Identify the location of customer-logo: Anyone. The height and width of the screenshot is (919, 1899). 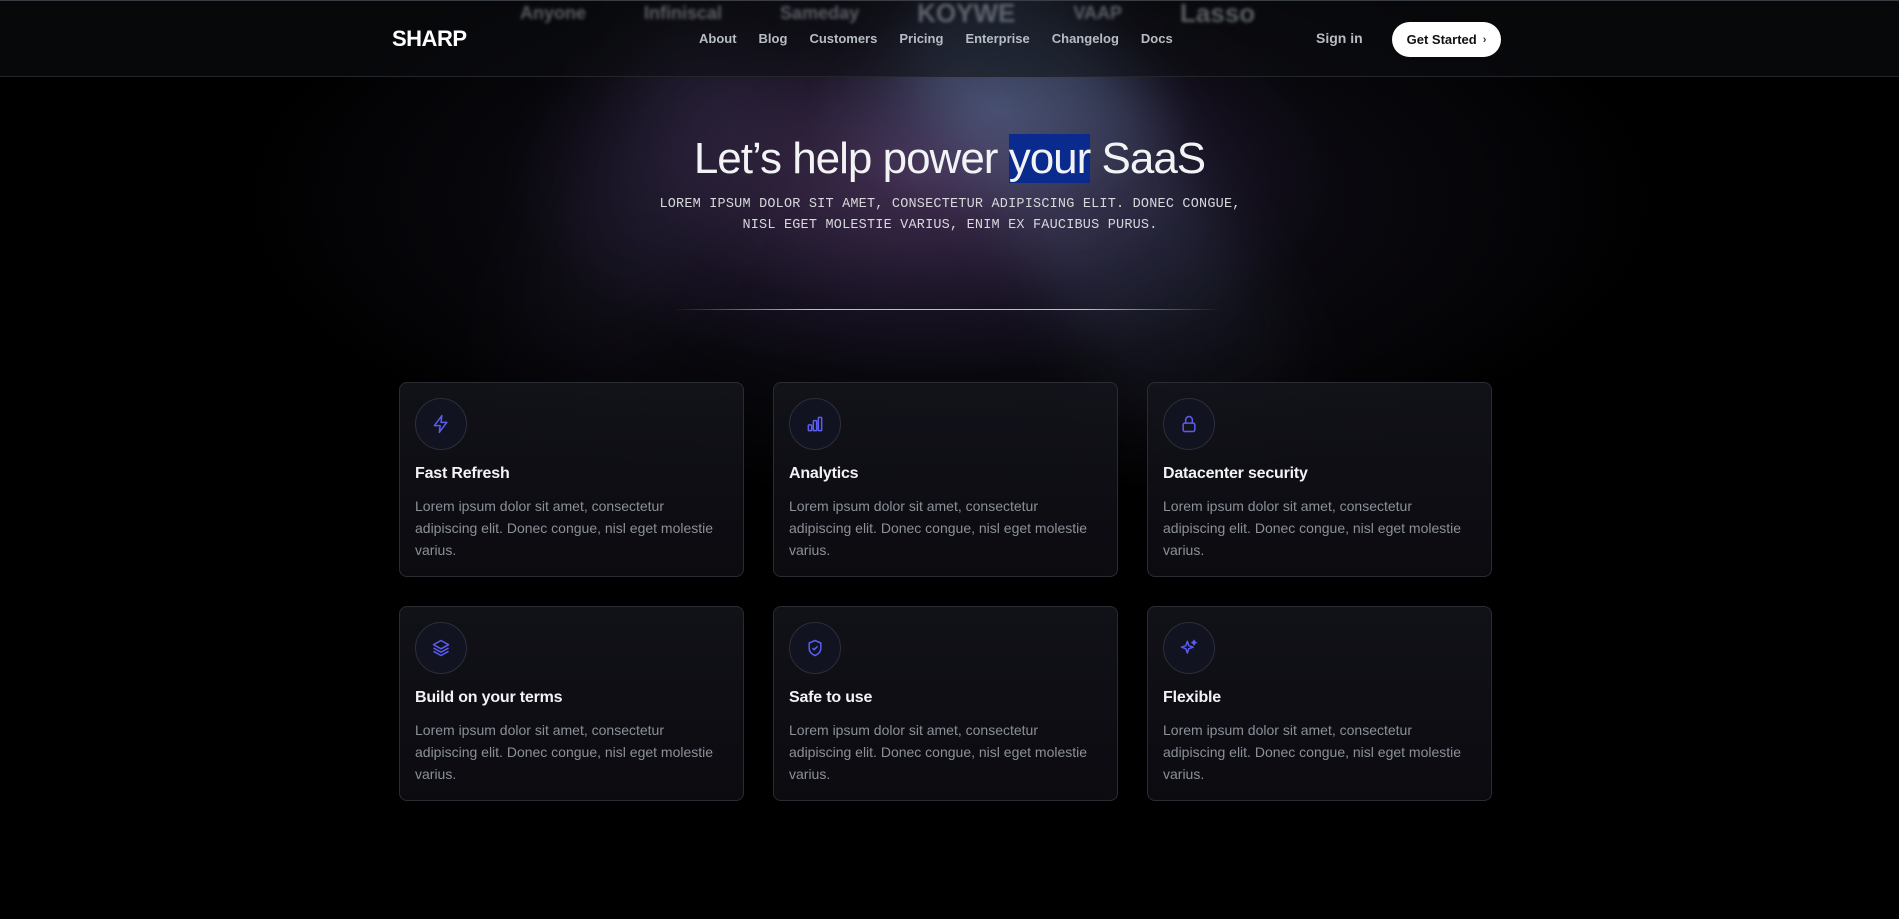
(553, 12).